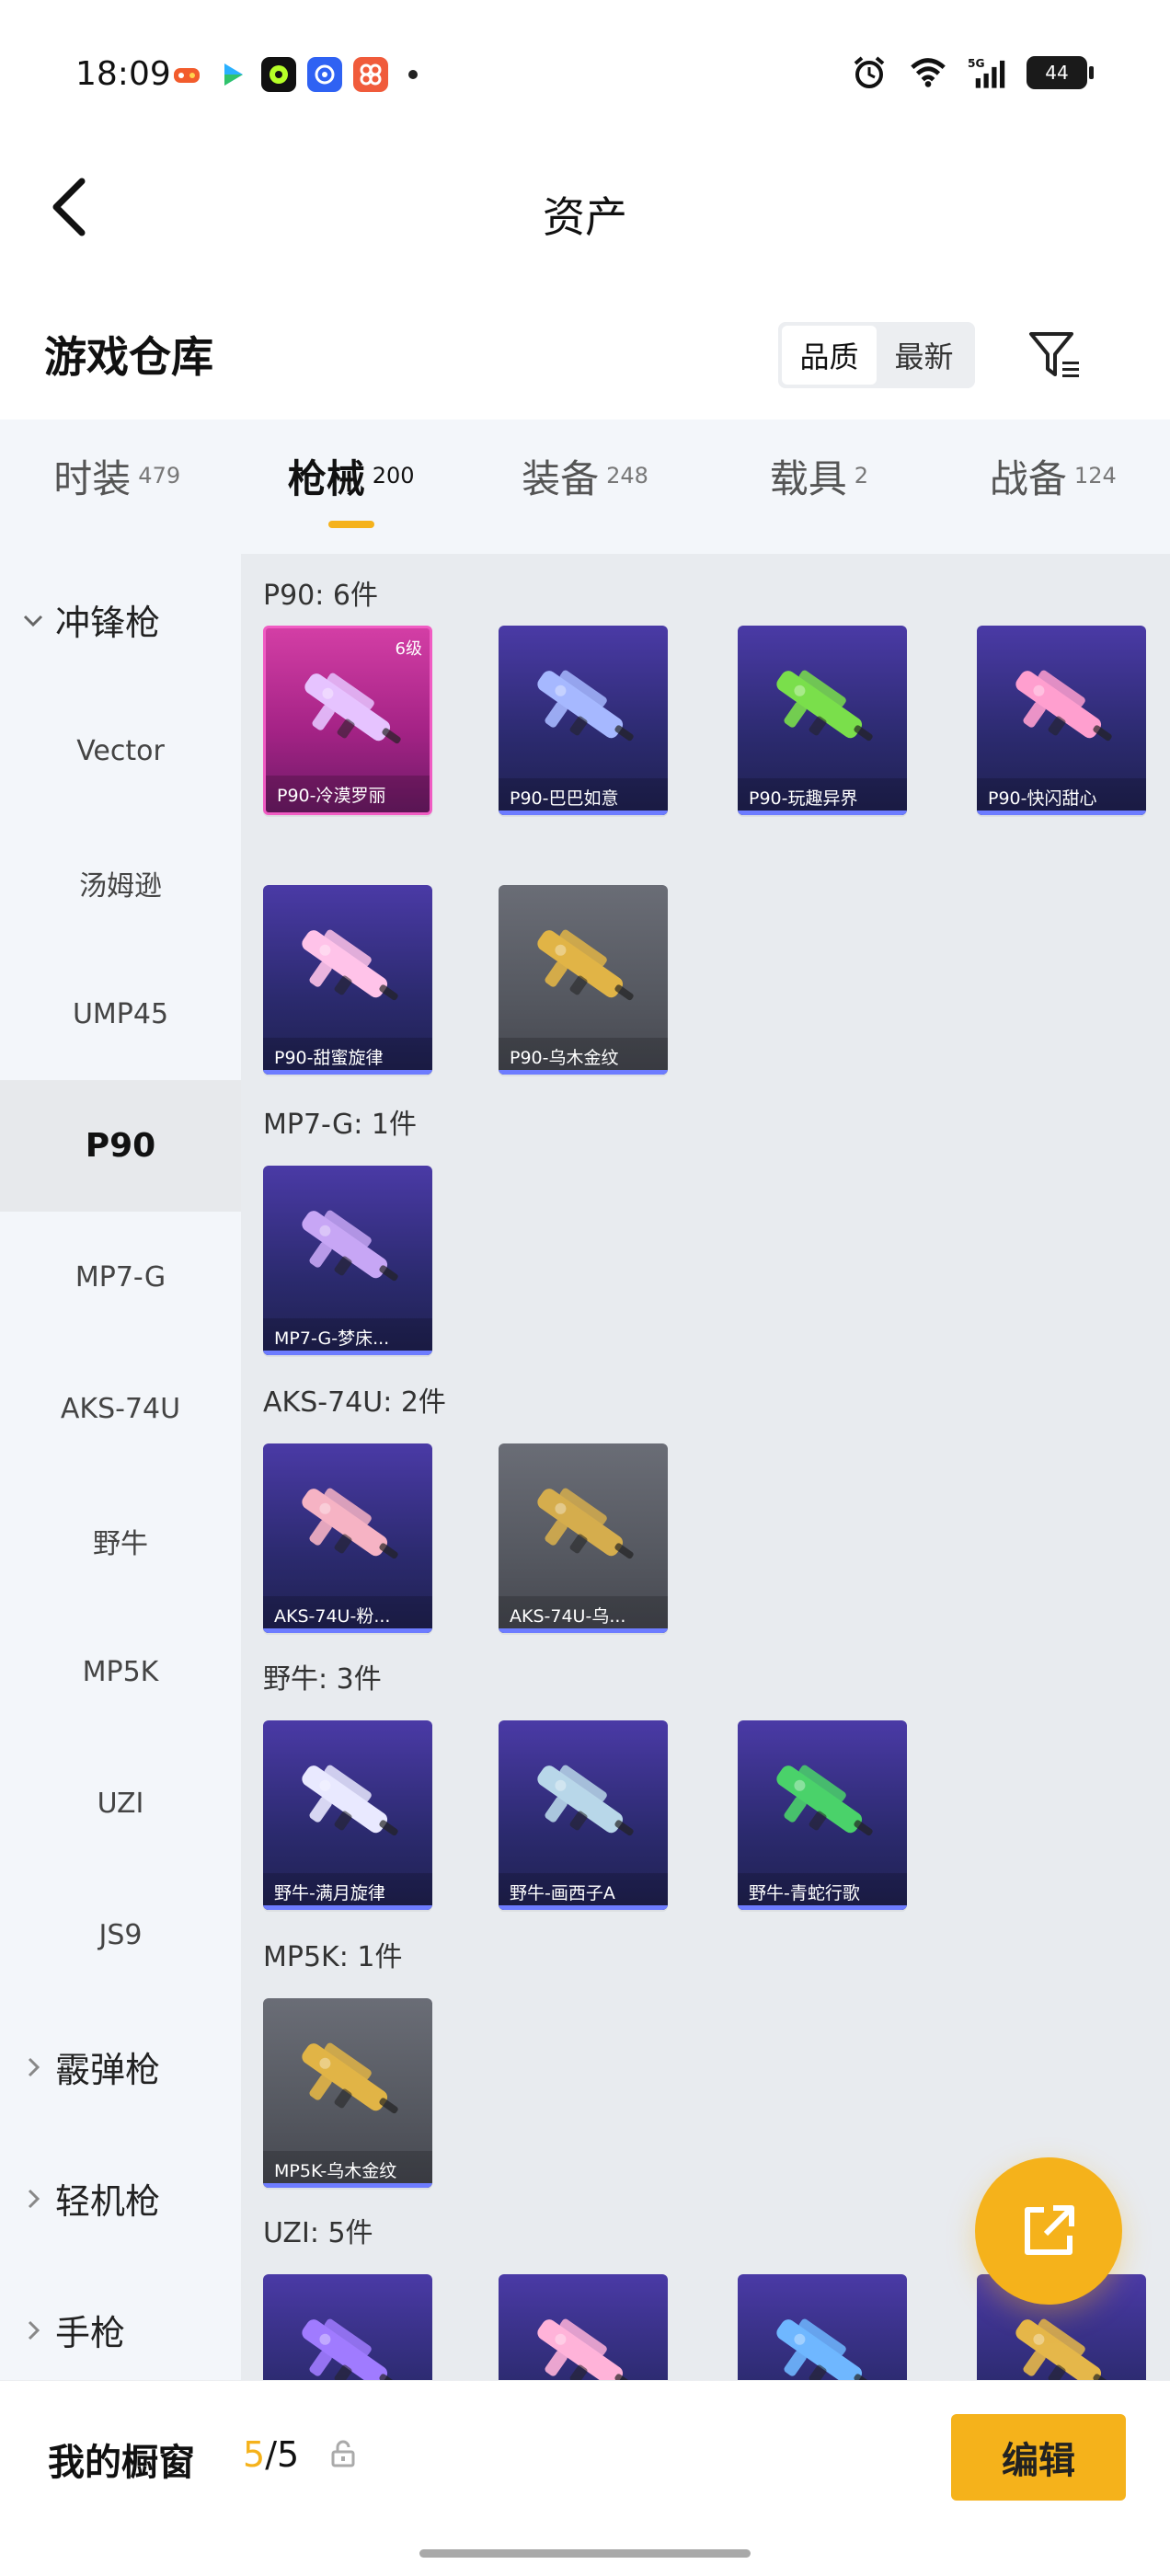  I want to click on weapon-card: P90-巴巴如意, so click(583, 720).